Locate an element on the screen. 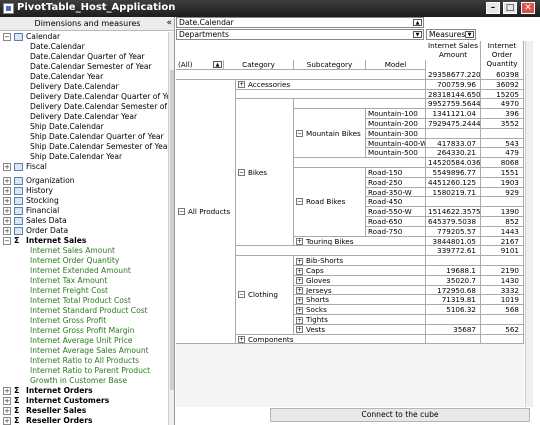 The image size is (540, 425). close-button: ✕ is located at coordinates (528, 8).